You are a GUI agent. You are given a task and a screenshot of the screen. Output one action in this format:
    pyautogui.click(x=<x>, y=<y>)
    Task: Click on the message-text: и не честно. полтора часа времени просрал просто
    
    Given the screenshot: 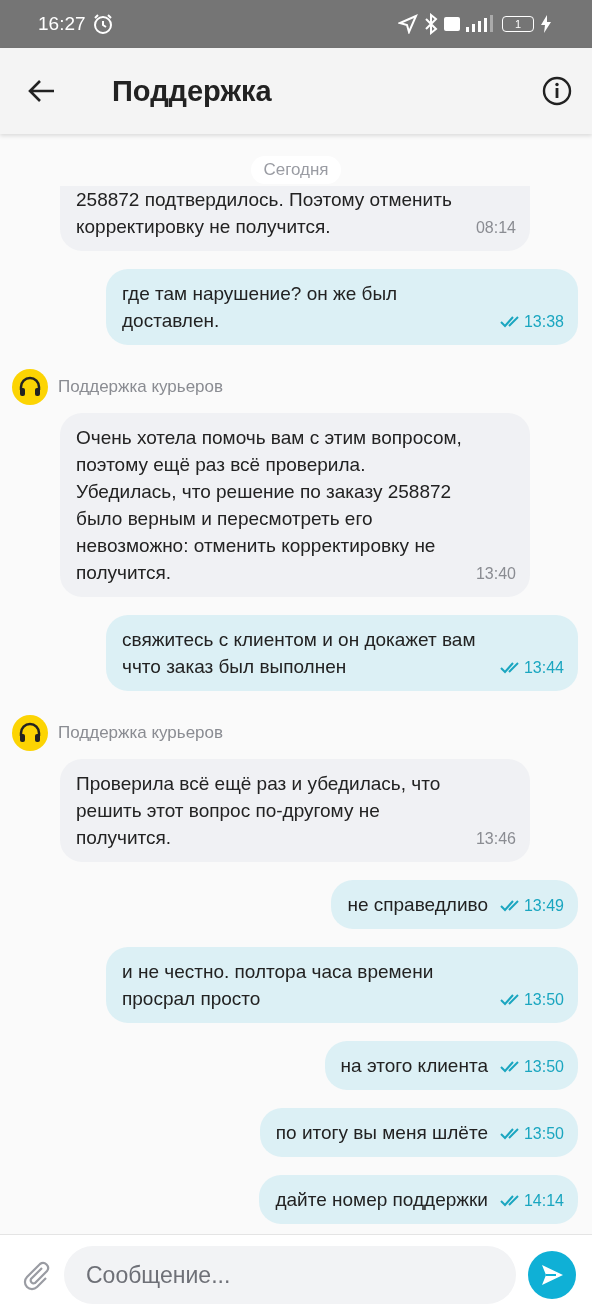 What is the action you would take?
    pyautogui.click(x=278, y=985)
    